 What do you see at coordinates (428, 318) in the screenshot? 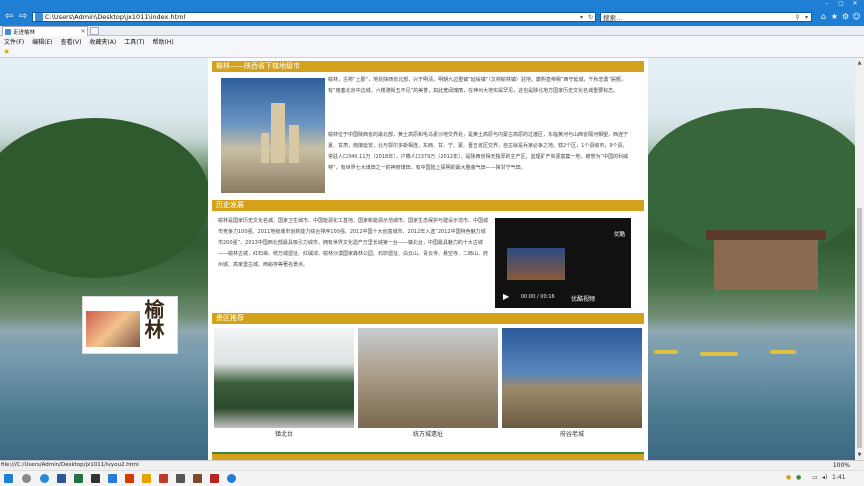
I see `section-title-scenic: 景区推荐` at bounding box center [428, 318].